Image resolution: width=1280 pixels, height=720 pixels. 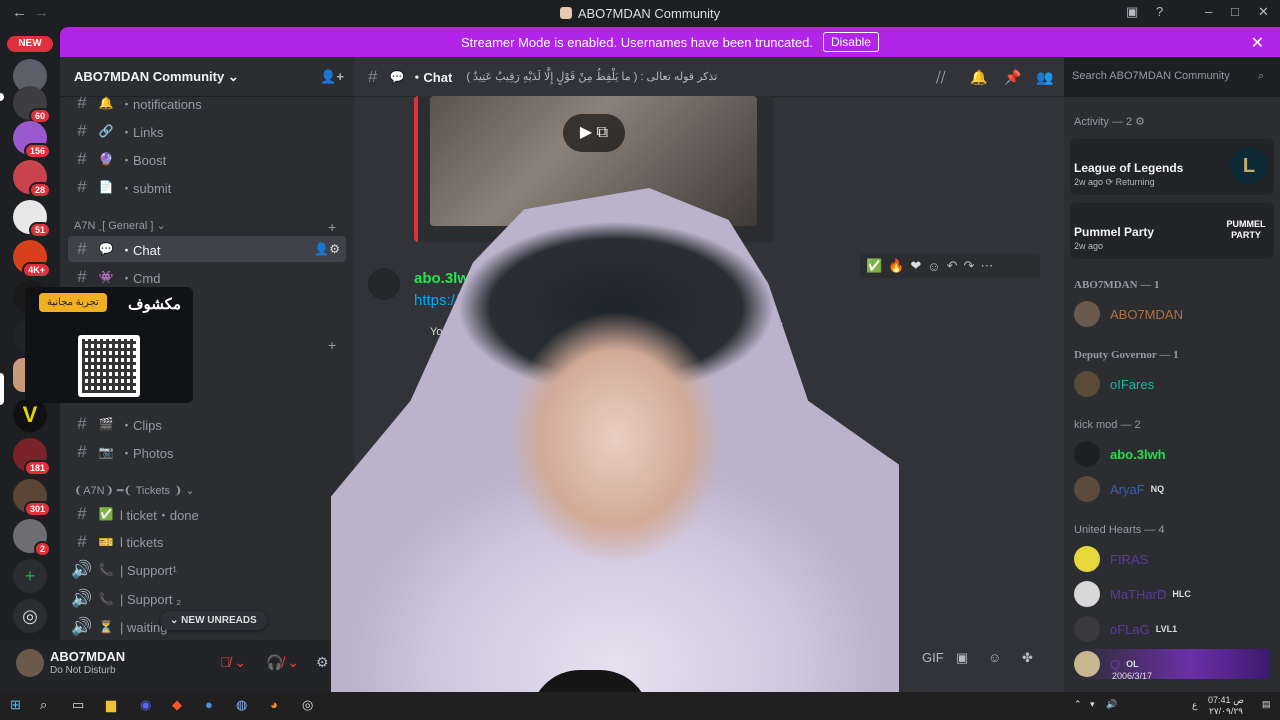 What do you see at coordinates (78, 705) in the screenshot?
I see `task-view-icon: ▭` at bounding box center [78, 705].